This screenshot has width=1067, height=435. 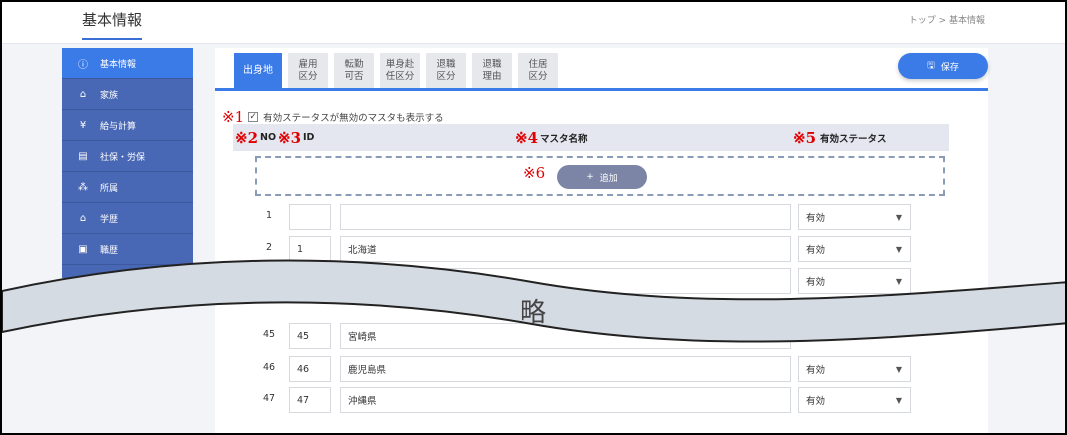 I want to click on sidebar-item-payroll: ¥ 給与計算, so click(x=127, y=125).